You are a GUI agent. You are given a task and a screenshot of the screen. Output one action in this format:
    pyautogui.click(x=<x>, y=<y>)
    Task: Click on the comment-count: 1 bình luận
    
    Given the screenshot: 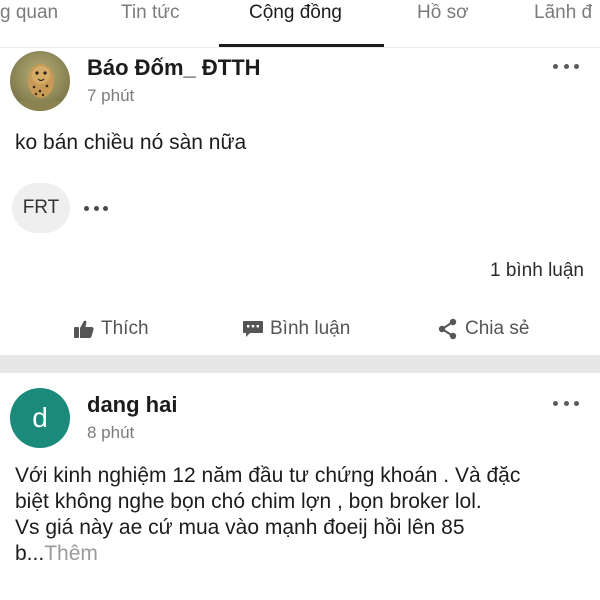 What is the action you would take?
    pyautogui.click(x=537, y=271)
    